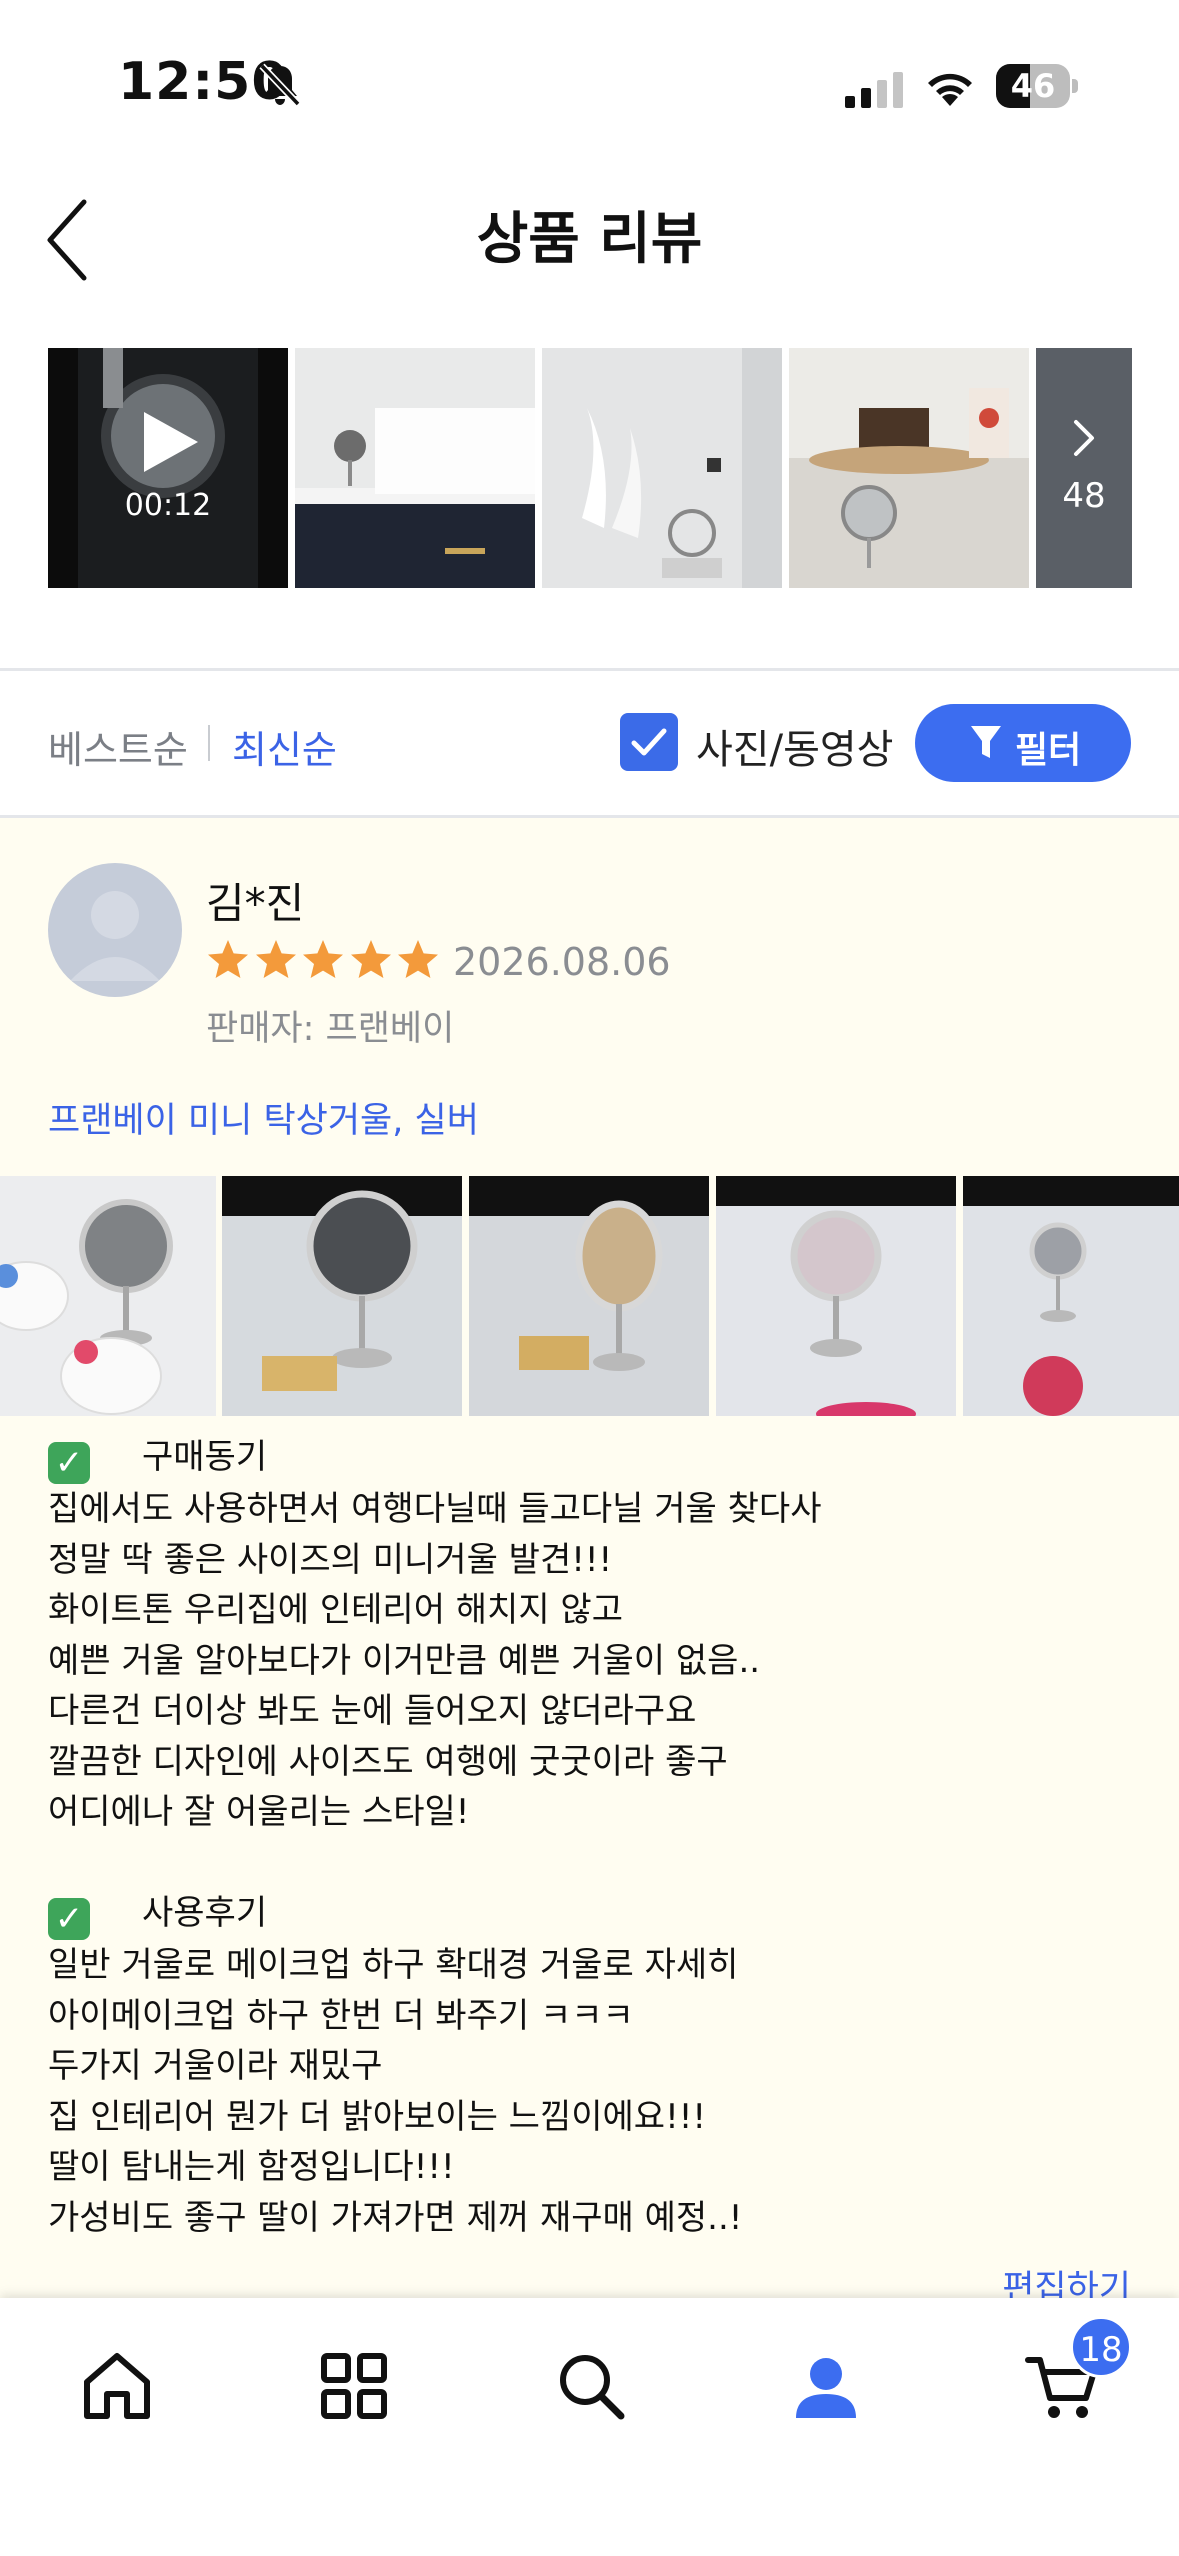  Describe the element at coordinates (1033, 86) in the screenshot. I see `battery-percent: 46` at that location.